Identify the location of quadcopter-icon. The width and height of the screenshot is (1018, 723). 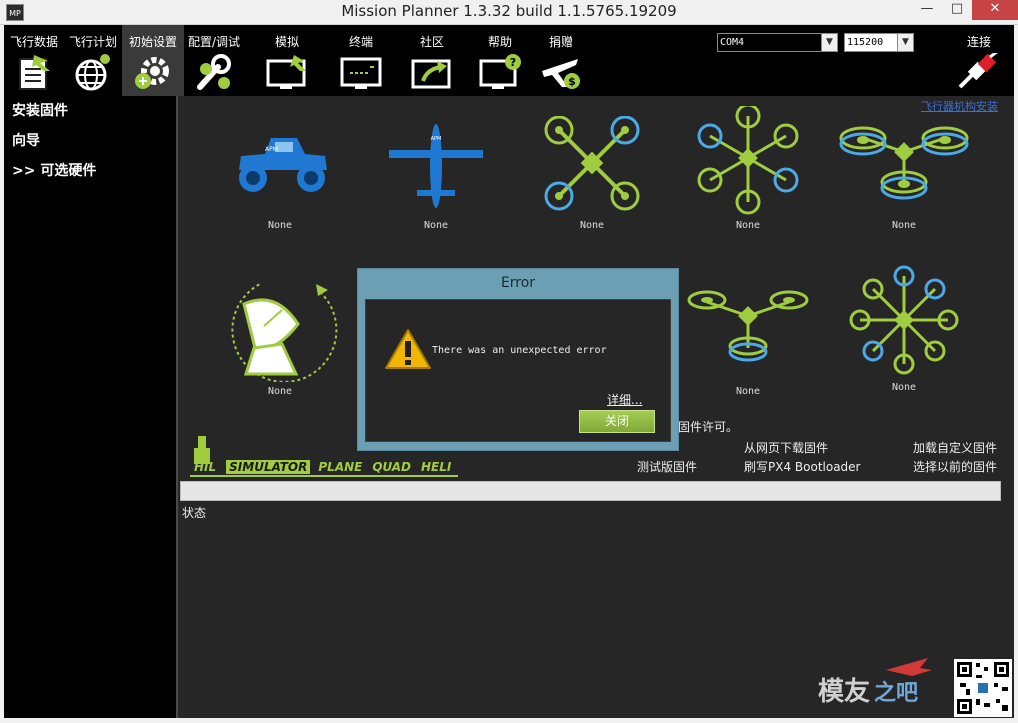
(592, 163).